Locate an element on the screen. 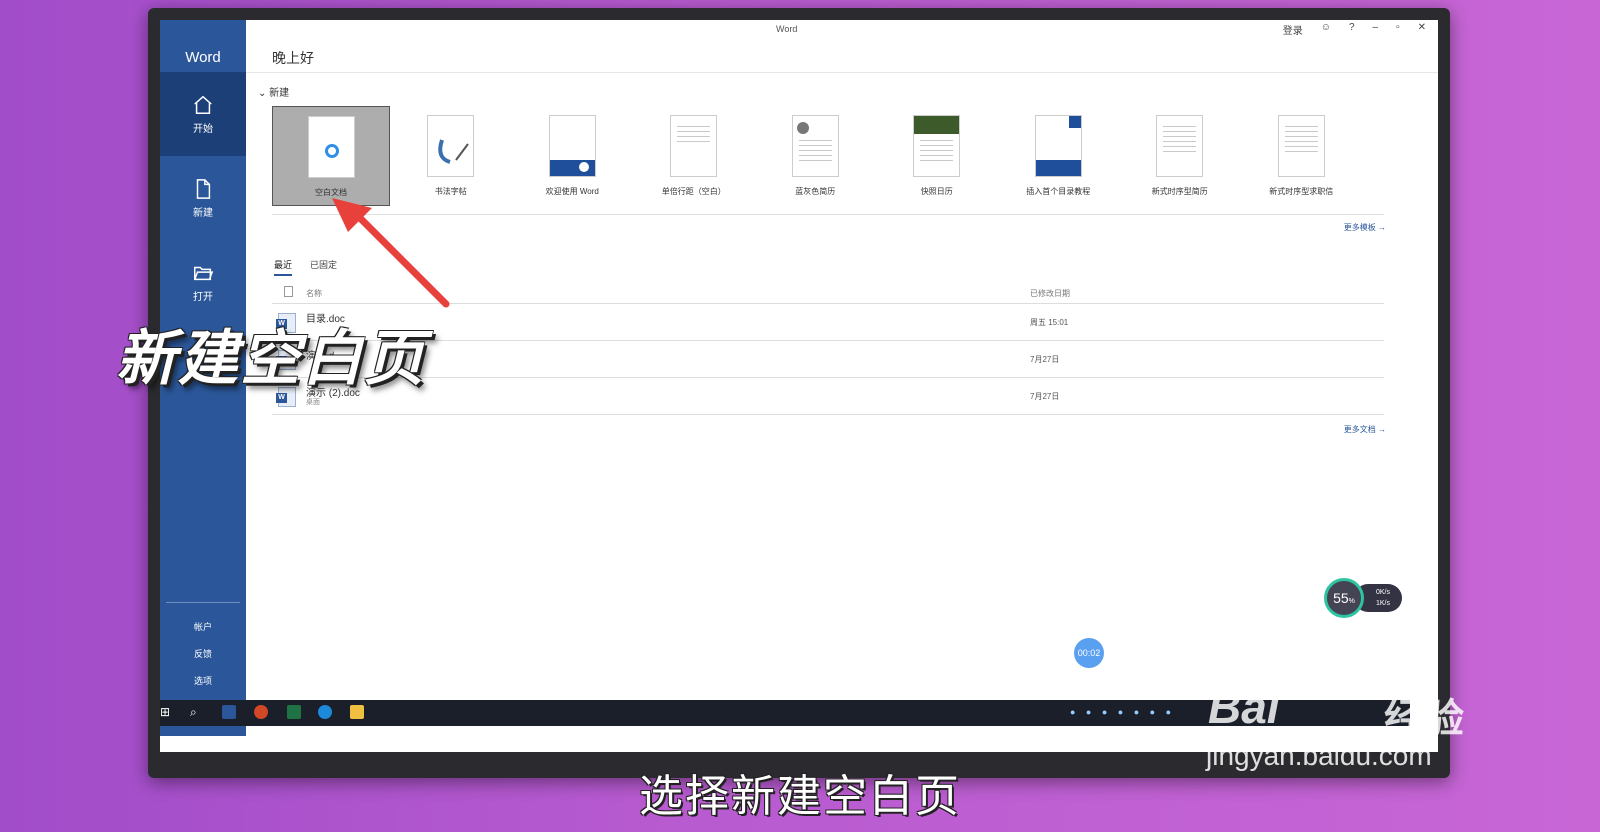 The height and width of the screenshot is (832, 1600). red-arrow-annotation is located at coordinates (391, 253).